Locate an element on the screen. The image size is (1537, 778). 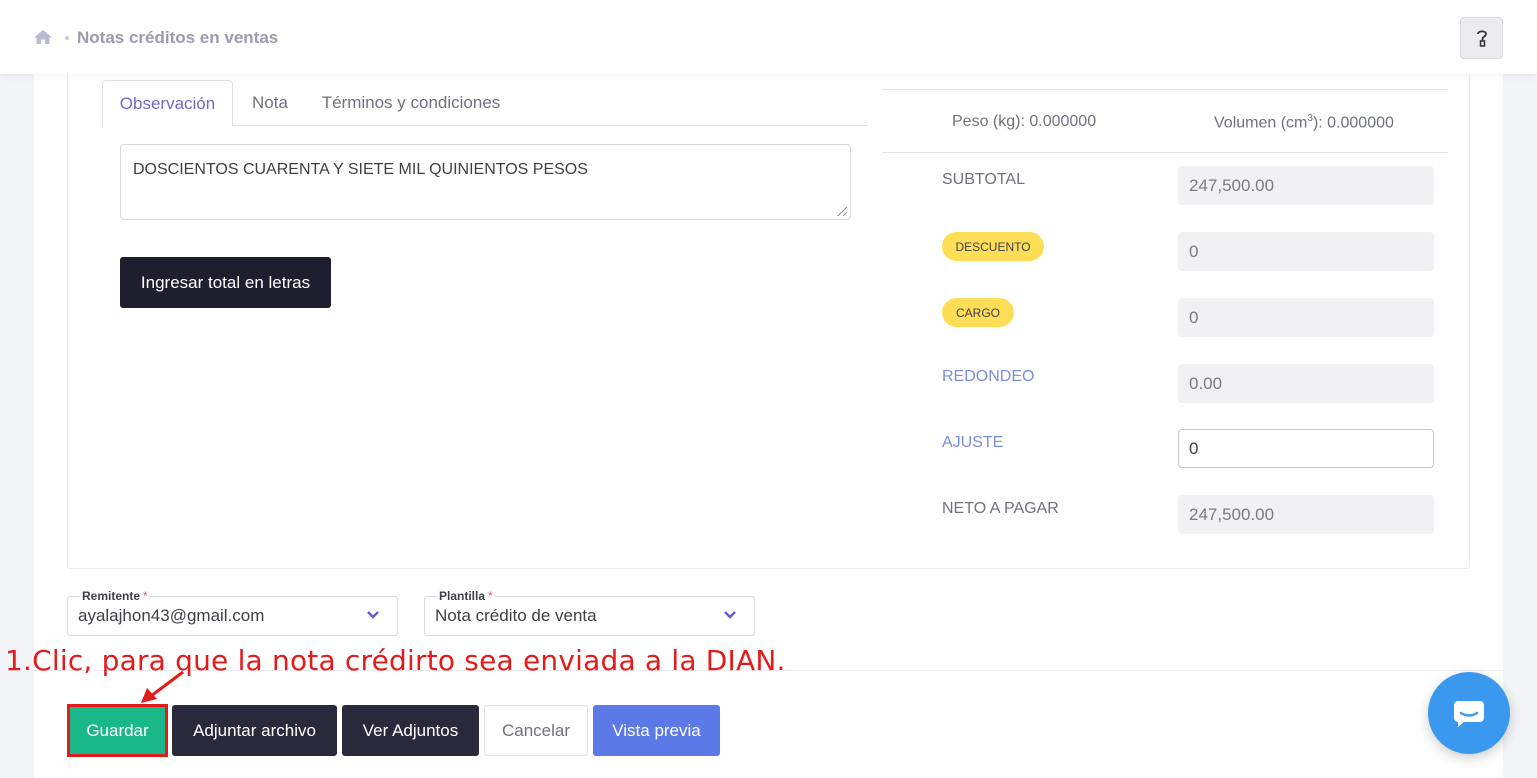
ajuste-link: AJUSTE is located at coordinates (972, 443).